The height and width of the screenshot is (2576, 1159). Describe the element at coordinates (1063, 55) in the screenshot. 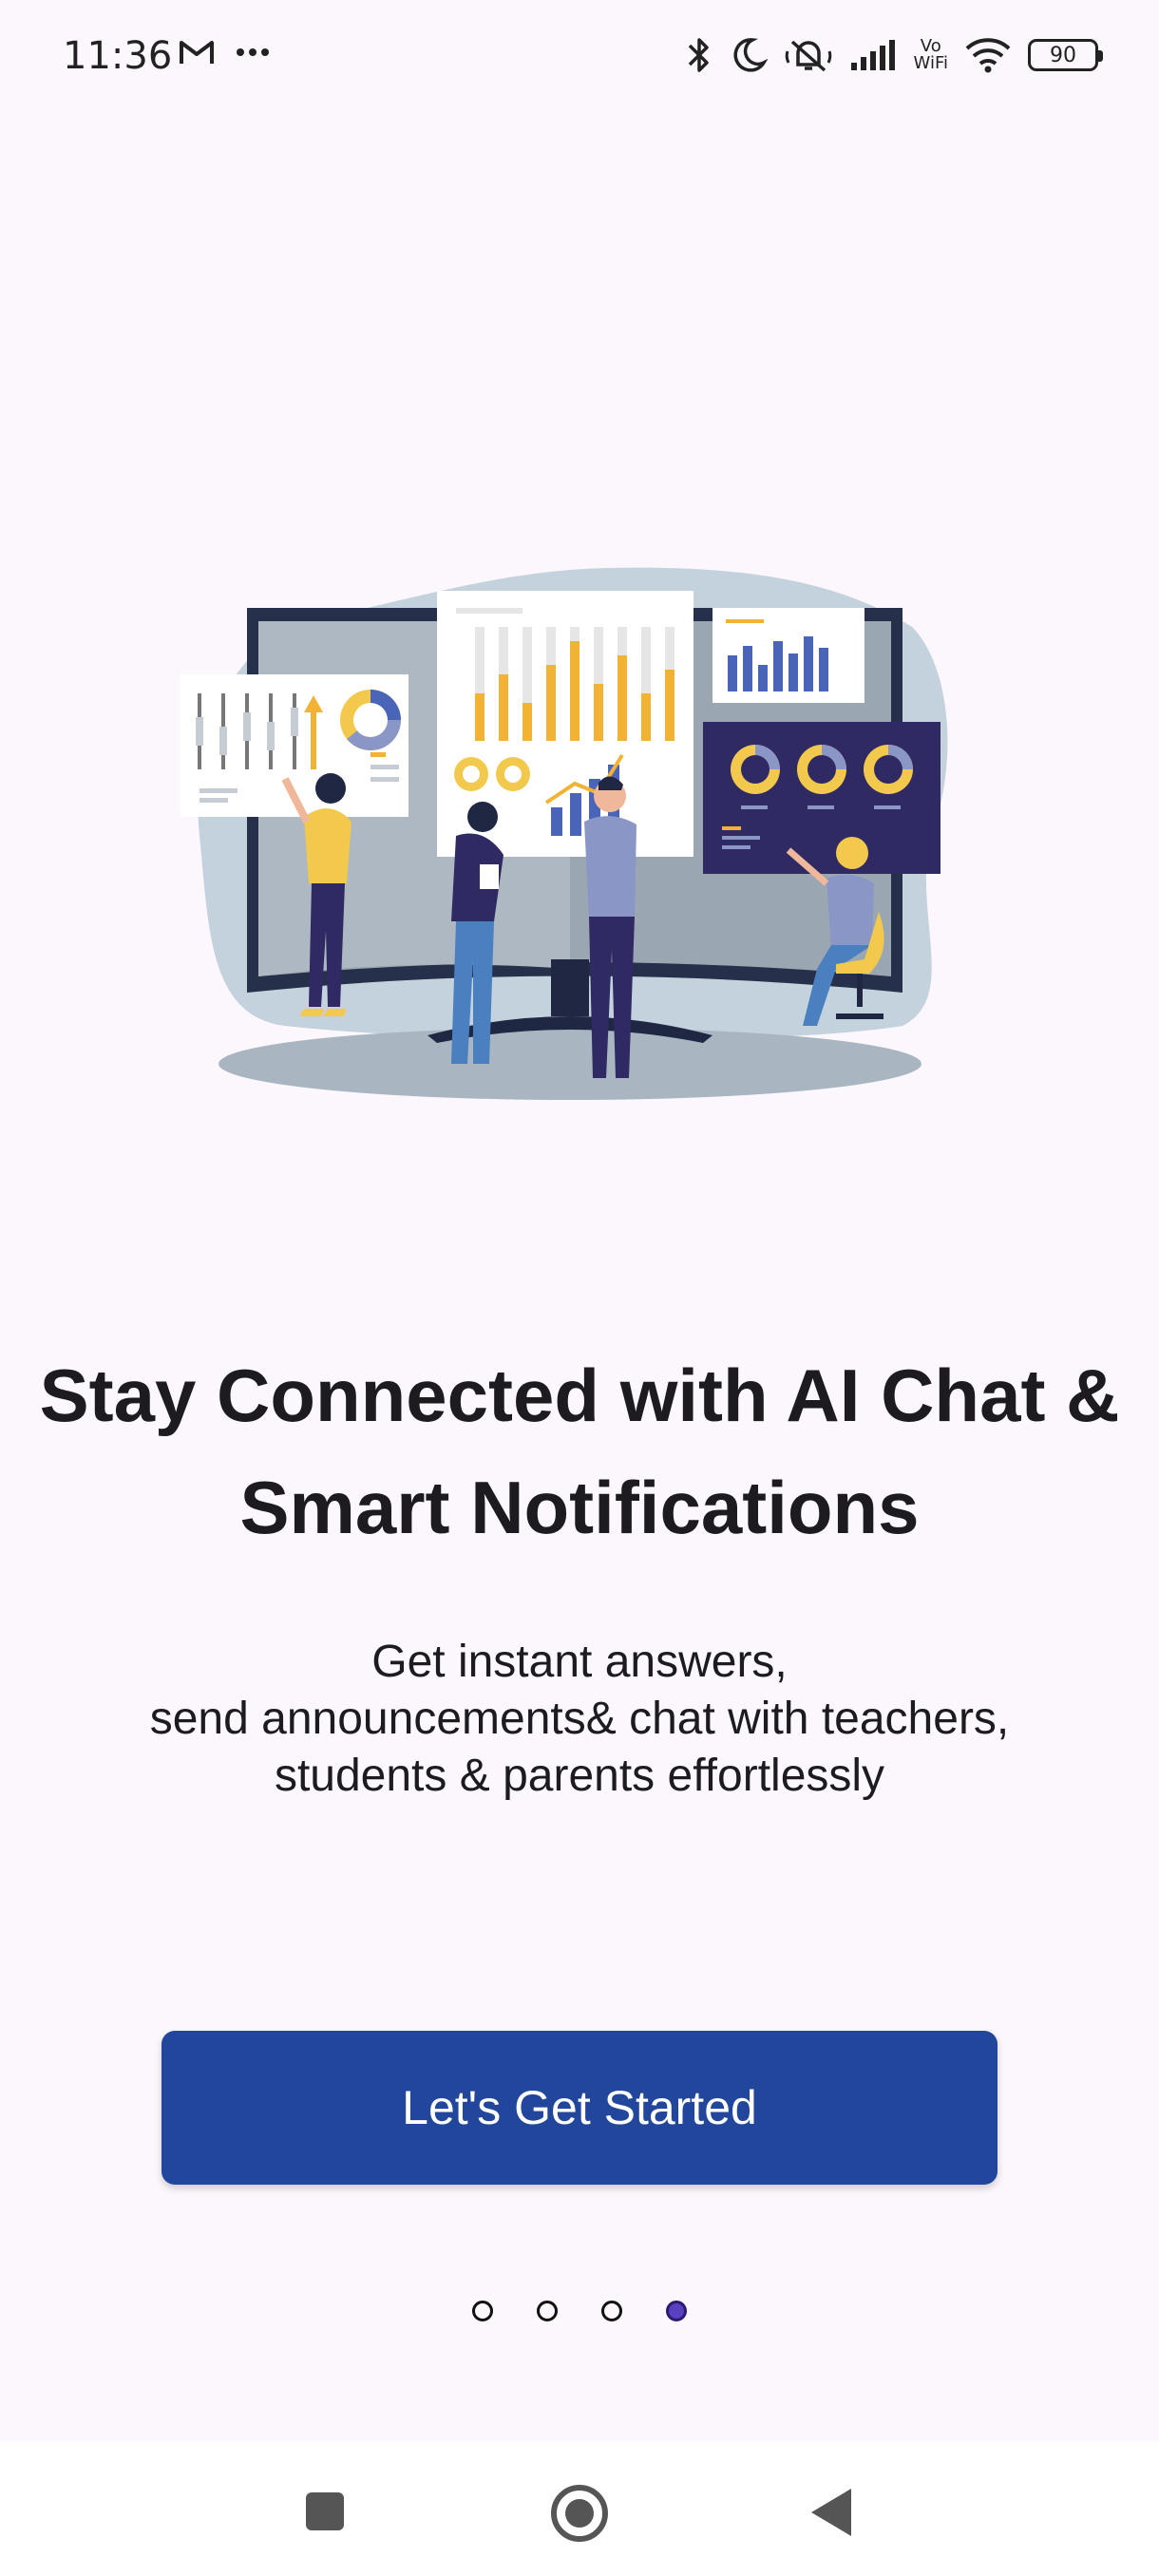

I see `battery-level: 90` at that location.